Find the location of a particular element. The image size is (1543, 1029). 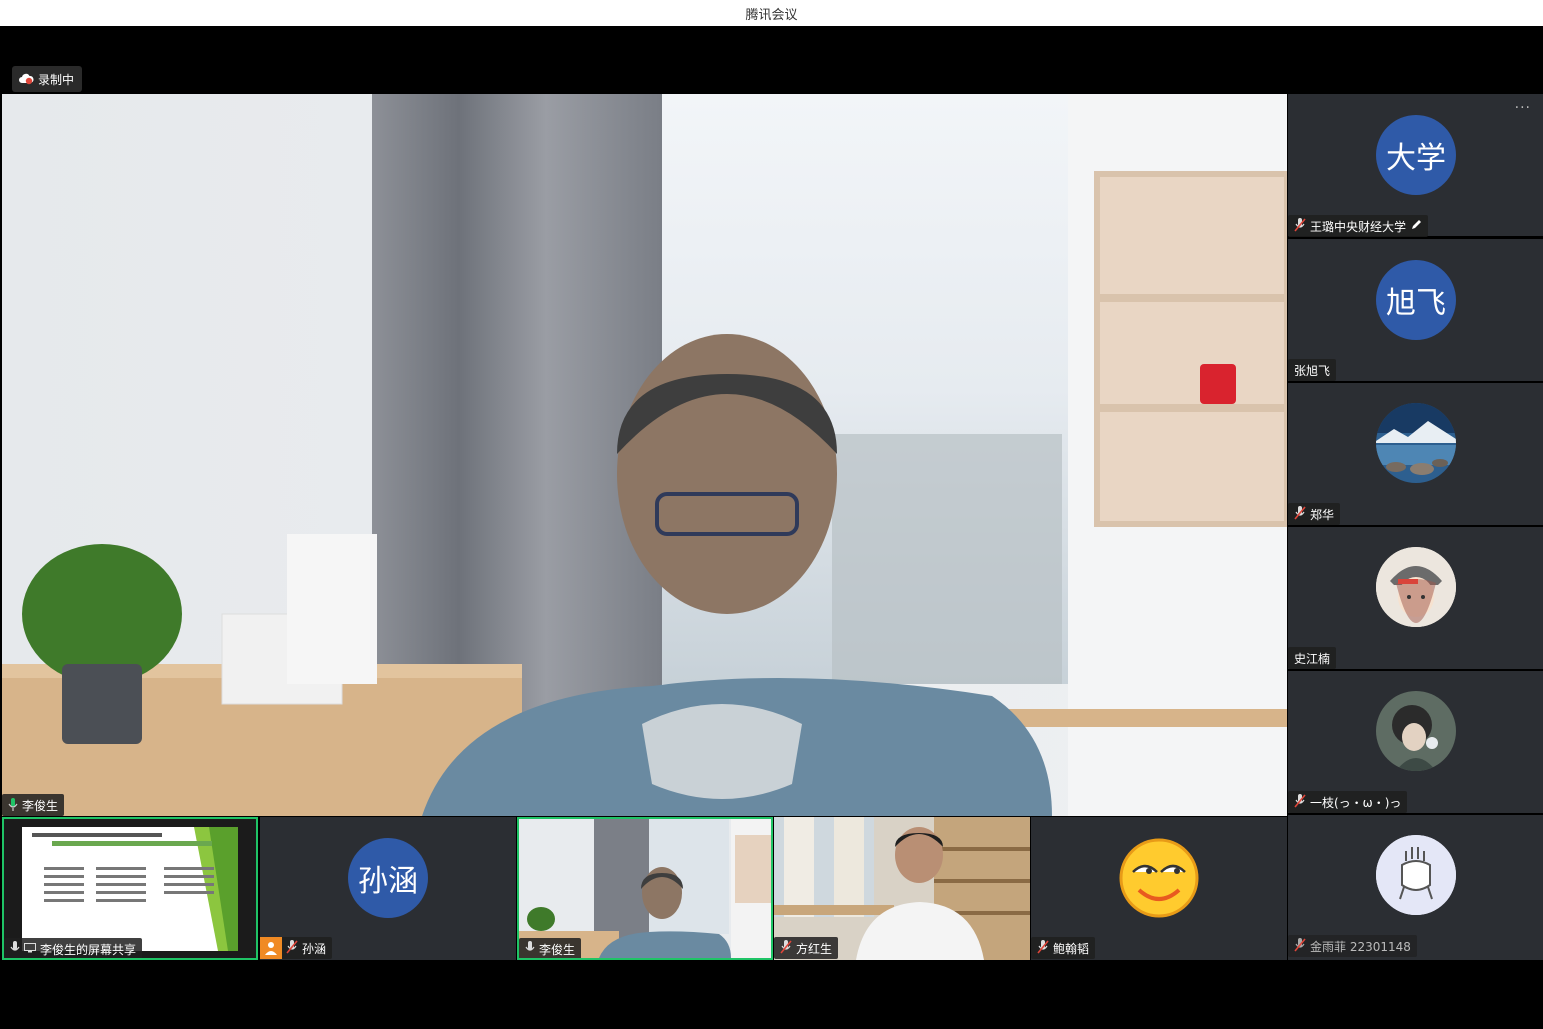

participant-name-tag: 鲍翰韬 is located at coordinates (1063, 948).